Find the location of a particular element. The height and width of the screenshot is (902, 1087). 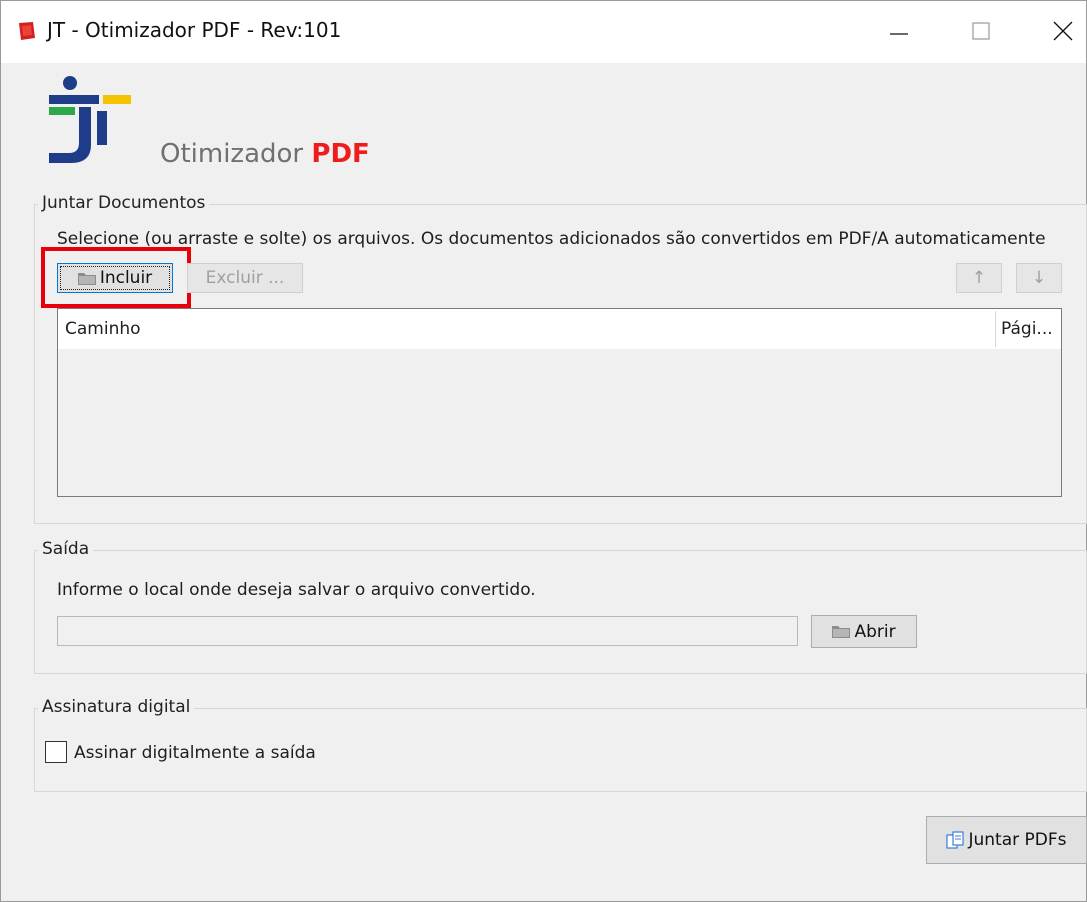

merge-pdfs-label: Juntar PDFs is located at coordinates (1017, 840).